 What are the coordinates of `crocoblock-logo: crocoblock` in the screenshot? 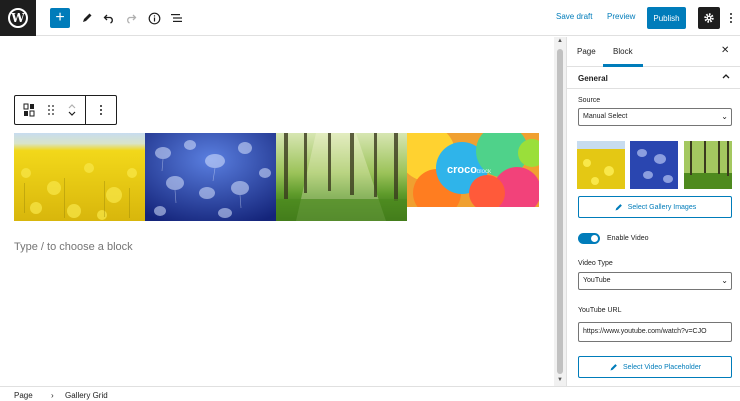 It's located at (469, 170).